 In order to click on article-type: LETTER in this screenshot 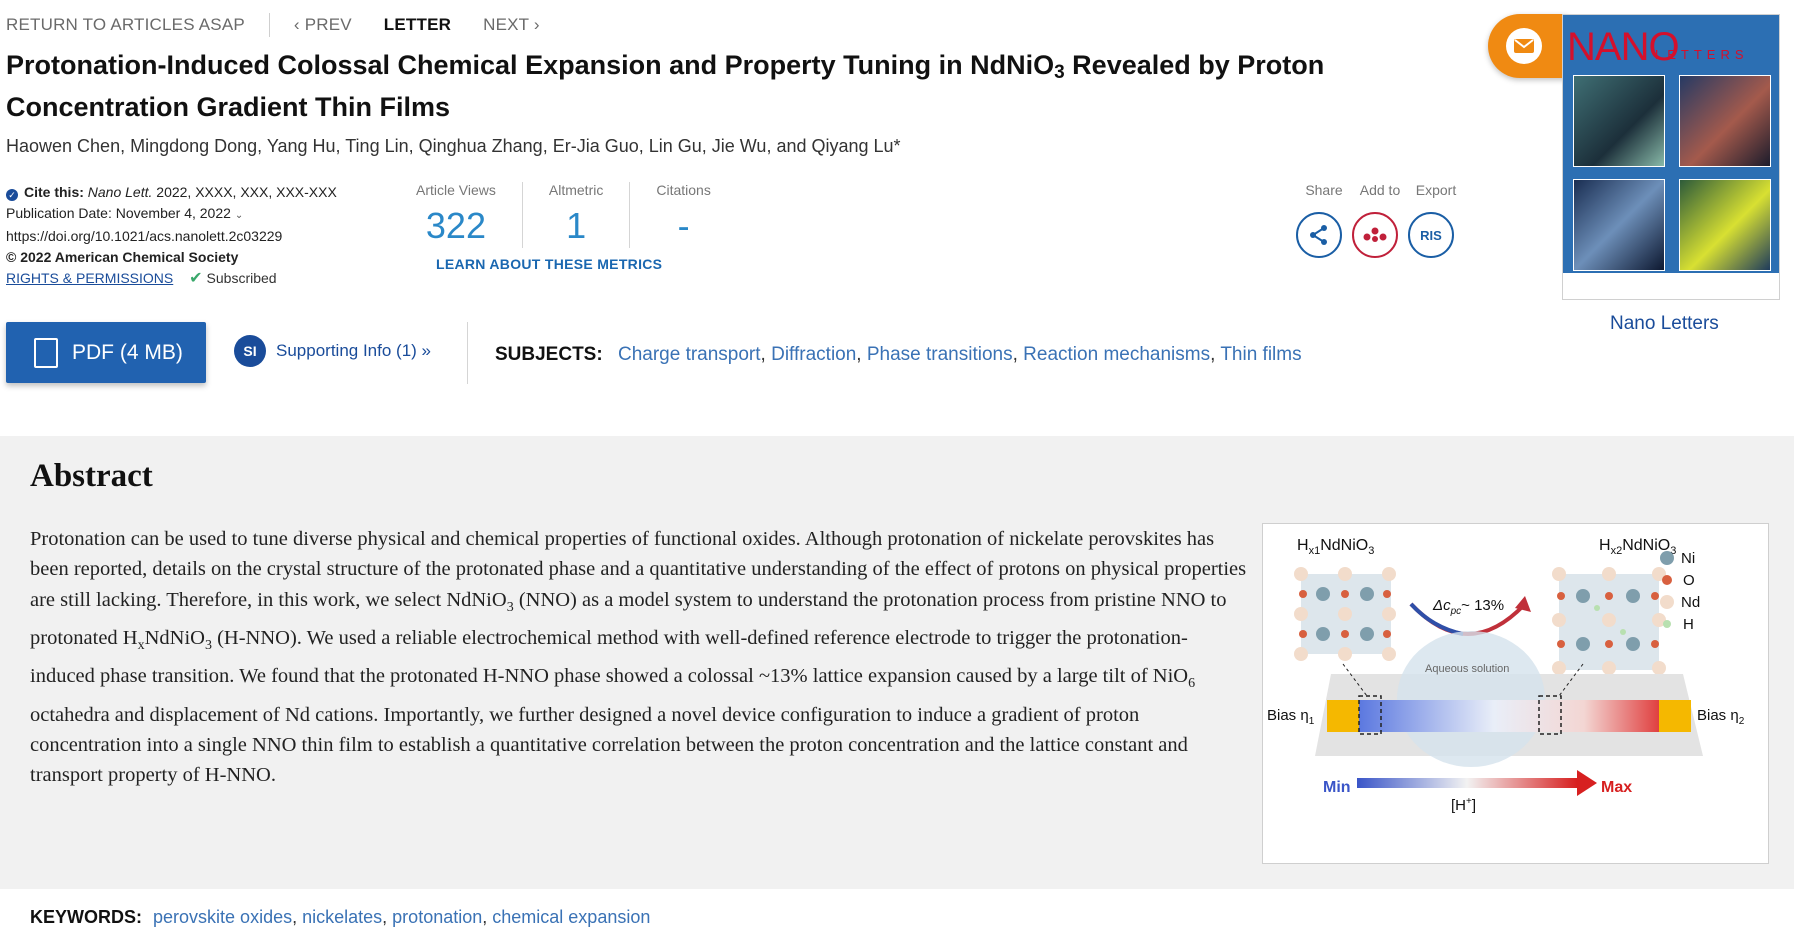, I will do `click(417, 24)`.